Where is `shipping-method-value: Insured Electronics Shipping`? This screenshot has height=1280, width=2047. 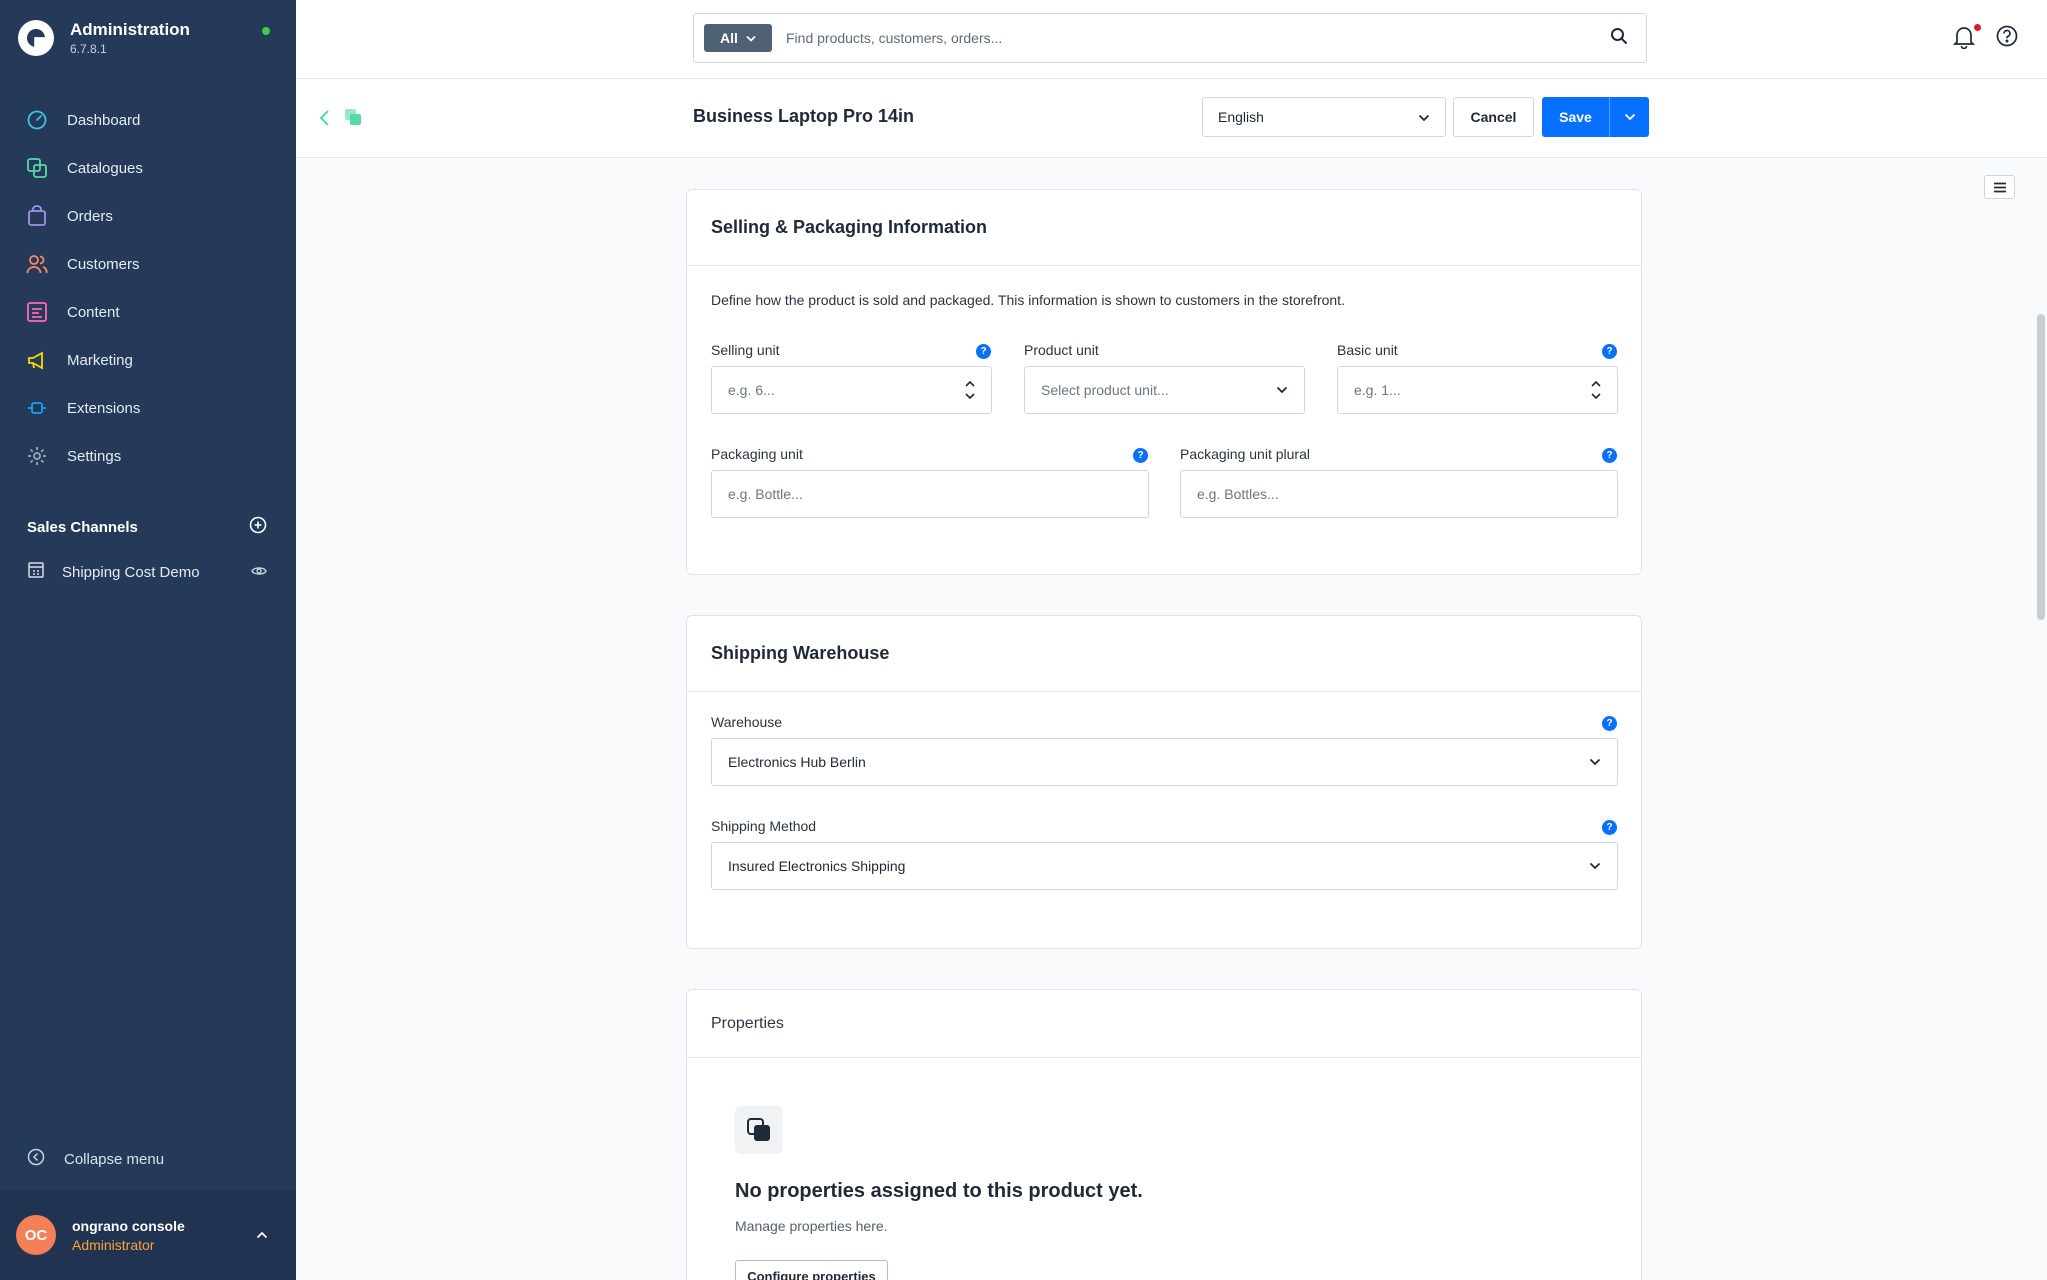
shipping-method-value: Insured Electronics Shipping is located at coordinates (817, 866).